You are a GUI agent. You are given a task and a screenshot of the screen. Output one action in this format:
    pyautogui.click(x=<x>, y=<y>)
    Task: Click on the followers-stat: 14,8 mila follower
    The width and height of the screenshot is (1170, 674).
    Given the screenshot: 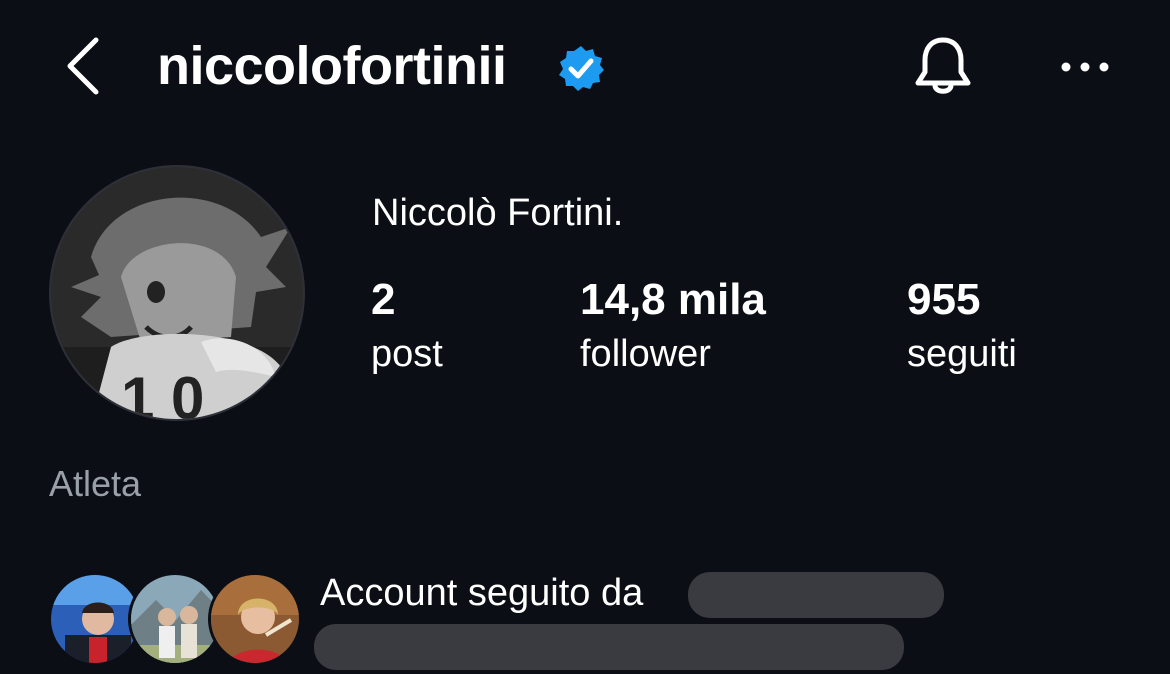 What is the action you would take?
    pyautogui.click(x=673, y=327)
    